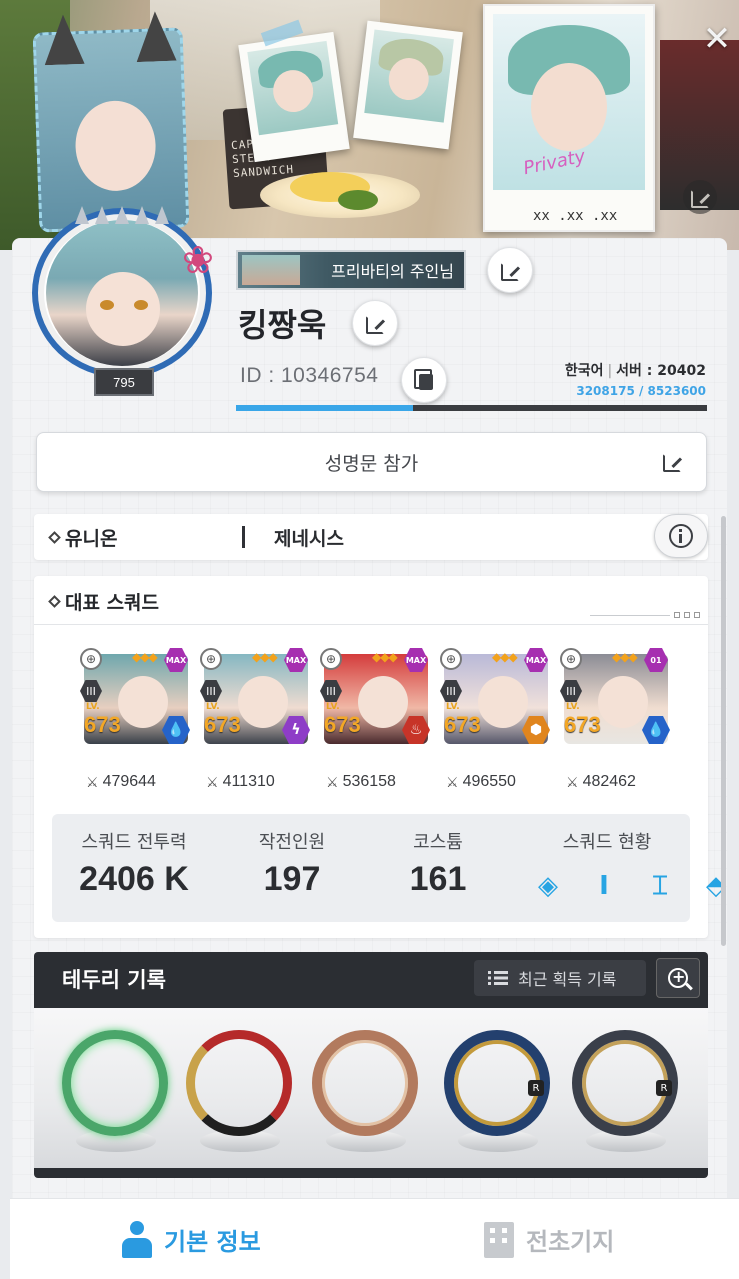  I want to click on title-badge-text: 프리바티의 주인님, so click(392, 271).